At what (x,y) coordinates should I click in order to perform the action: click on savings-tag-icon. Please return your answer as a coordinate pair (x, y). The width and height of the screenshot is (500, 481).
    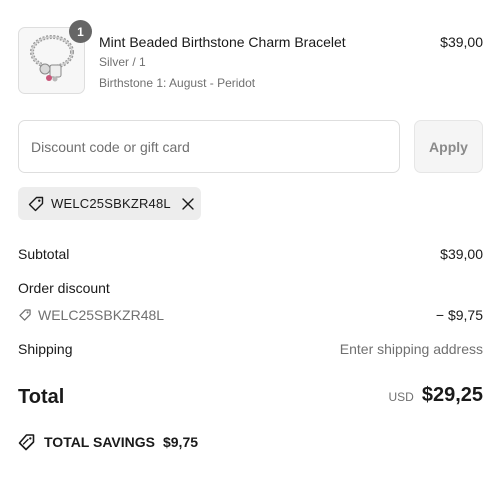
    Looking at the image, I should click on (26, 442).